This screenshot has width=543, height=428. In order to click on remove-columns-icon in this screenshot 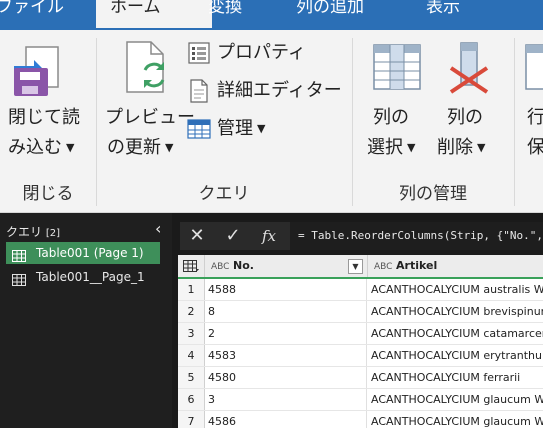, I will do `click(469, 70)`.